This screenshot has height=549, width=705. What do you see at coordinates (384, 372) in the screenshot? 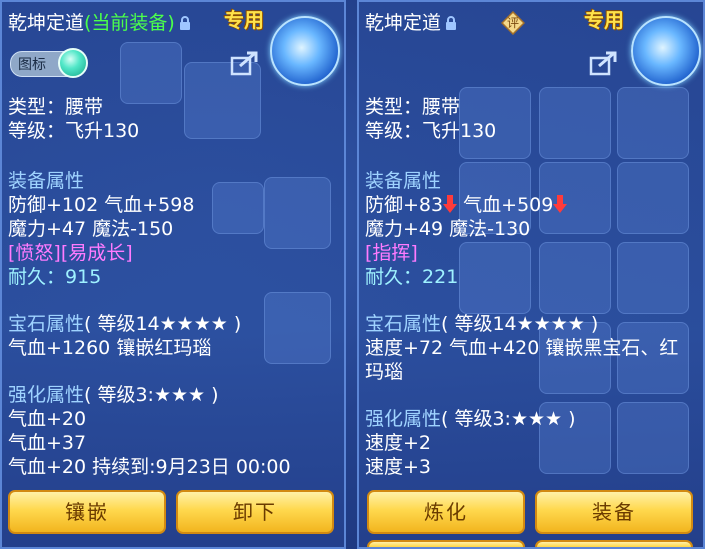
I see `gem-line: 玛瑙` at bounding box center [384, 372].